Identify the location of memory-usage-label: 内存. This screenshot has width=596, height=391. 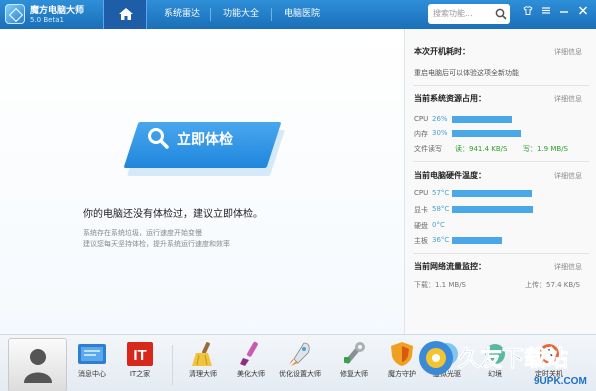
(421, 134).